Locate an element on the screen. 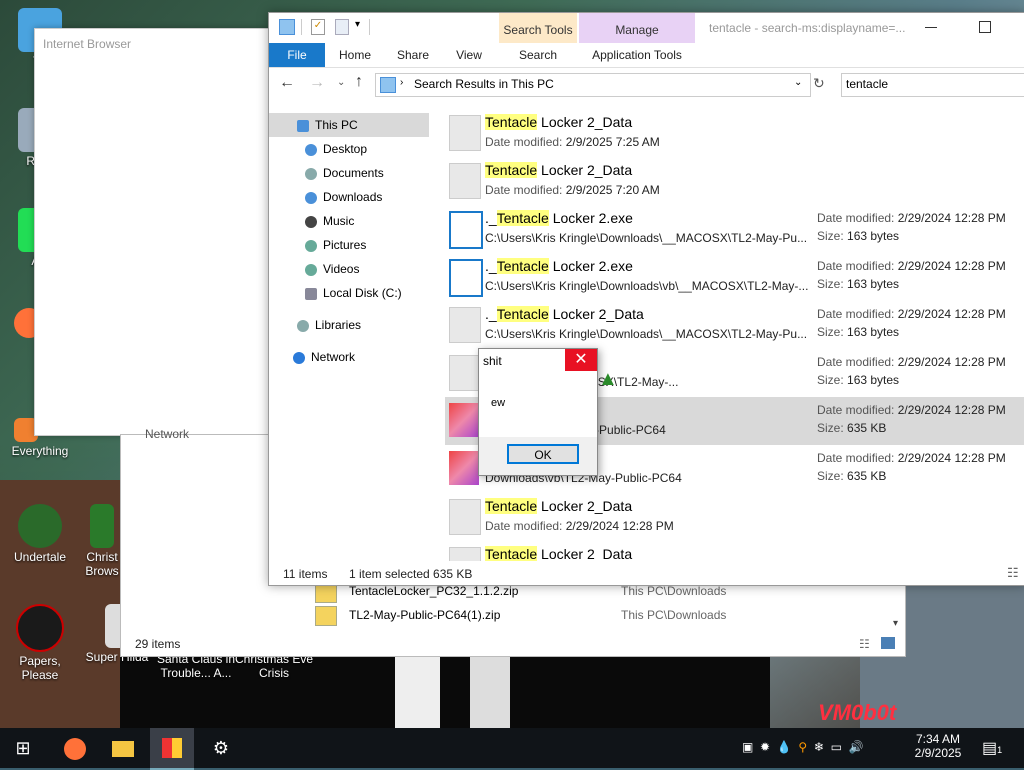 The height and width of the screenshot is (770, 1024). result-size: Size: 635 KB is located at coordinates (851, 428).